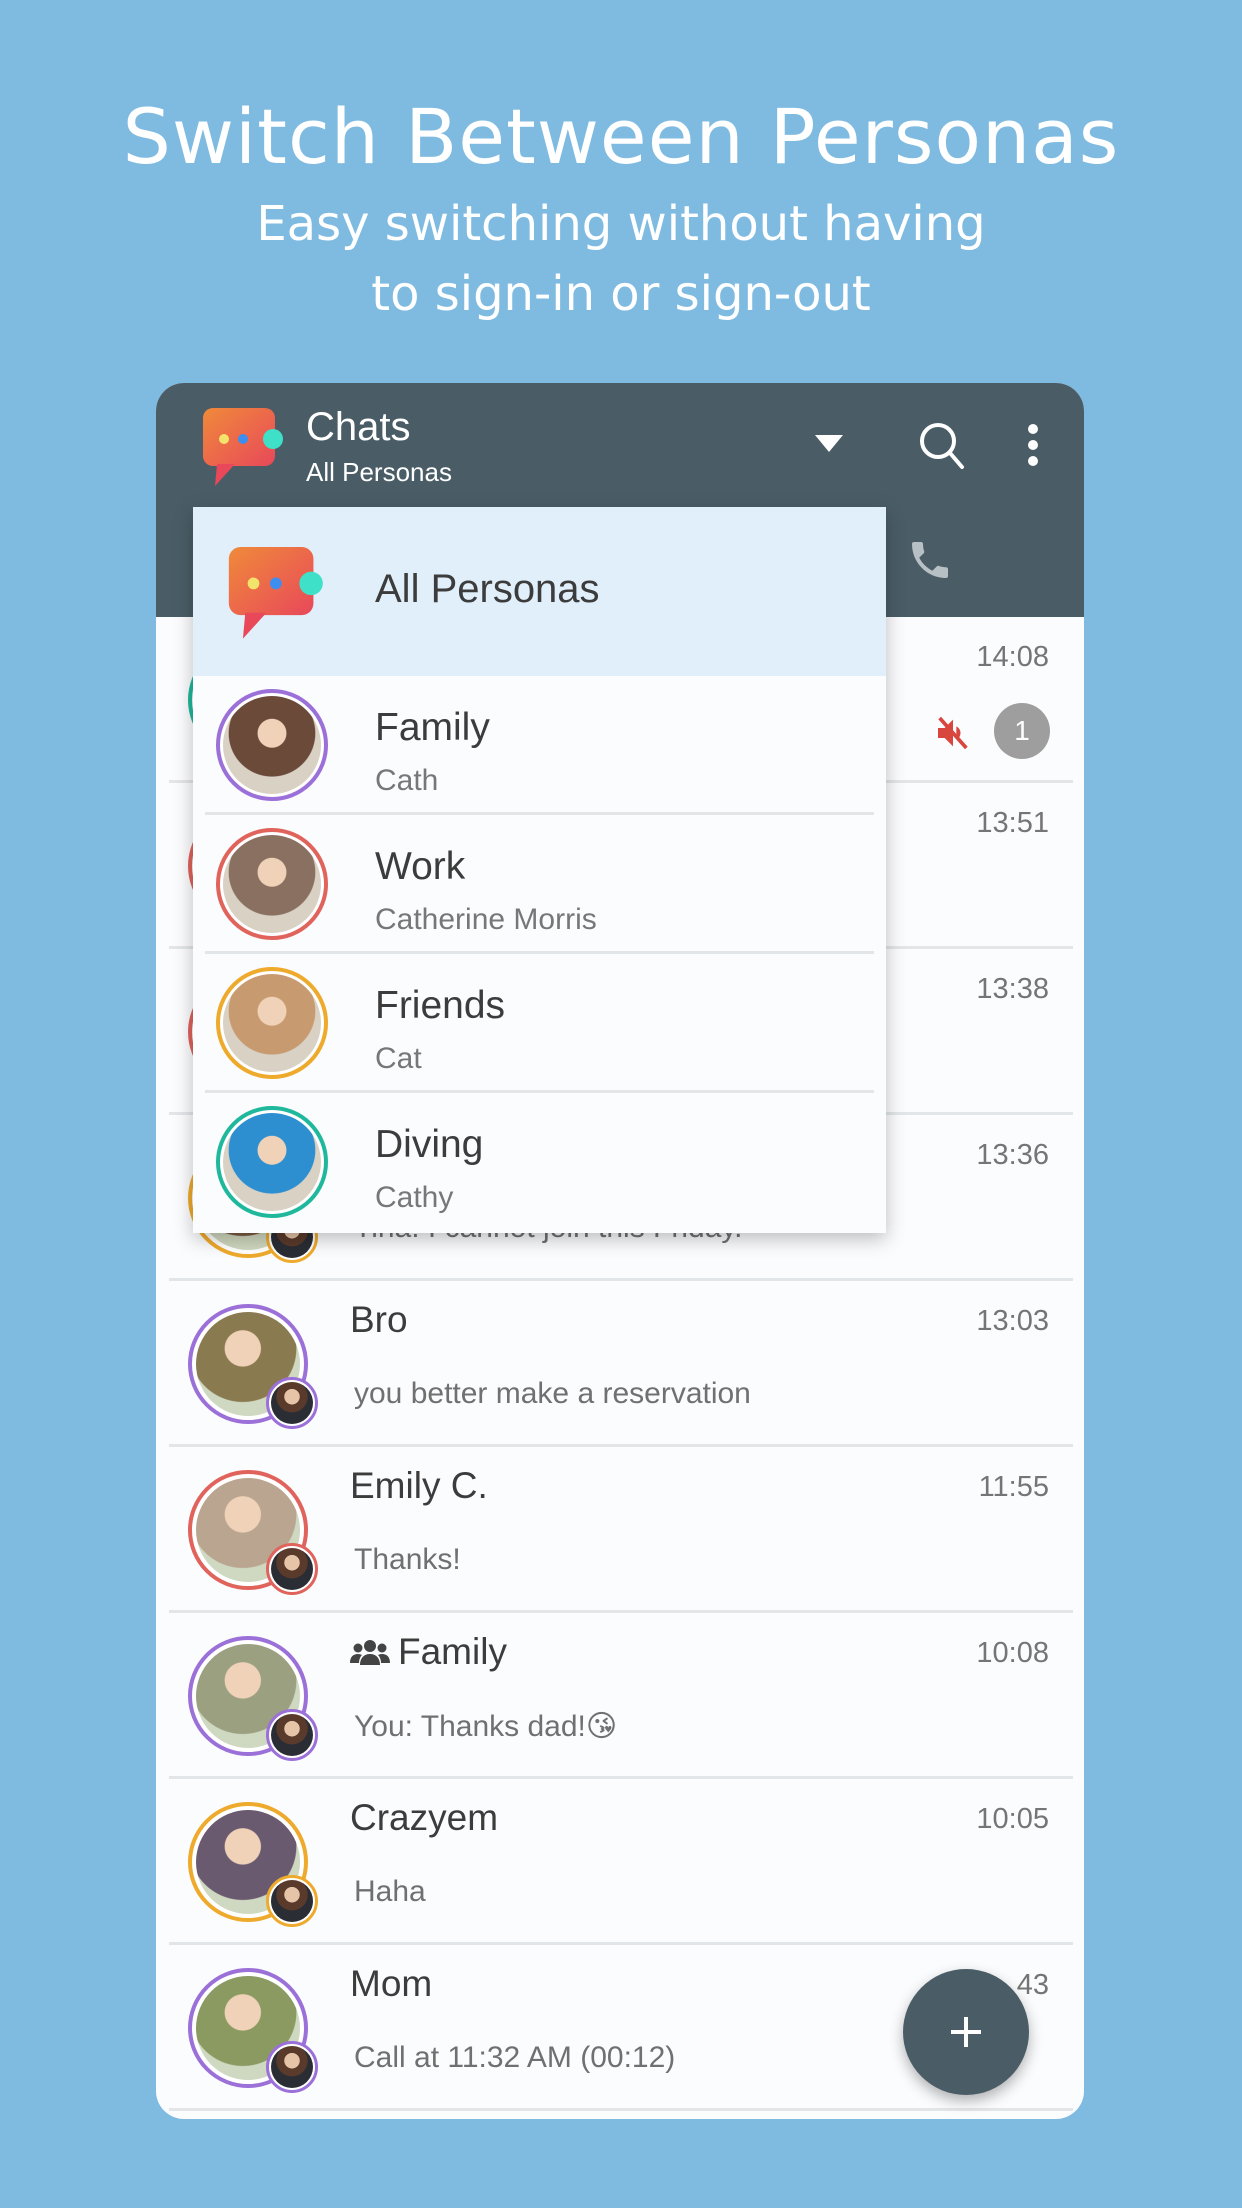 This screenshot has width=1242, height=2208. Describe the element at coordinates (620, 1364) in the screenshot. I see `chat-row: Bro you better make a reservation 13:03` at that location.